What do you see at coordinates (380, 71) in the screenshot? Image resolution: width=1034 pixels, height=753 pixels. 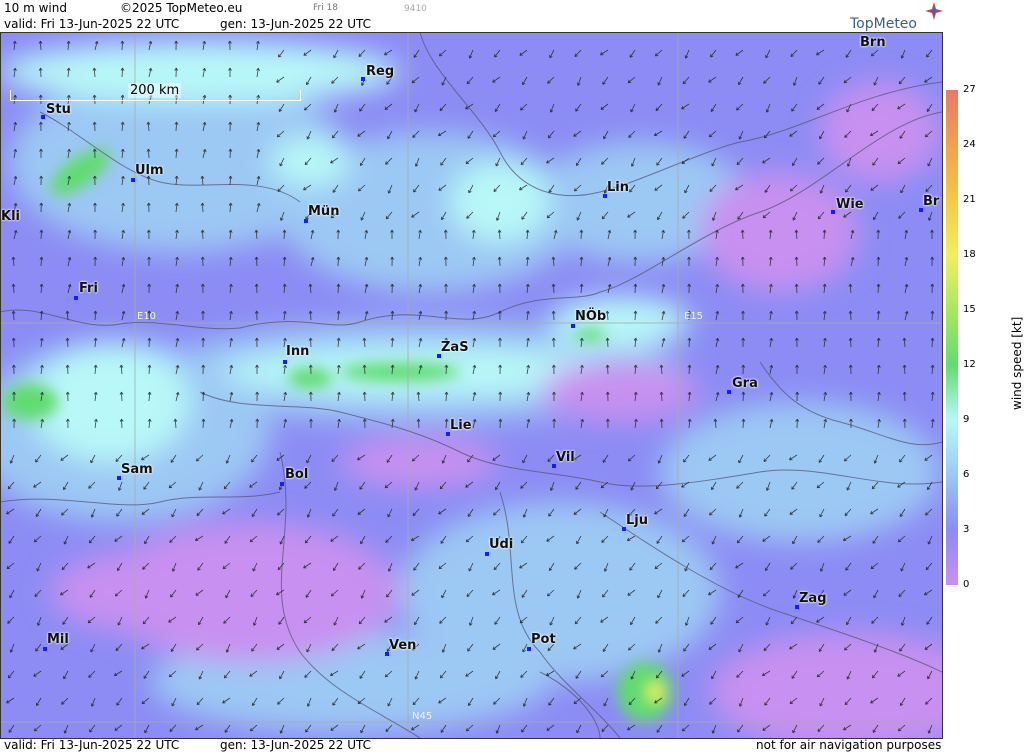 I see `city-label-reg: Reg` at bounding box center [380, 71].